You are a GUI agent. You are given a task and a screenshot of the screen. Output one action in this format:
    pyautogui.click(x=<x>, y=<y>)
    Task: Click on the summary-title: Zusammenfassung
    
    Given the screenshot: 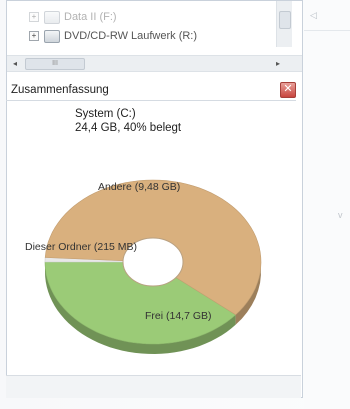 What is the action you would take?
    pyautogui.click(x=60, y=90)
    